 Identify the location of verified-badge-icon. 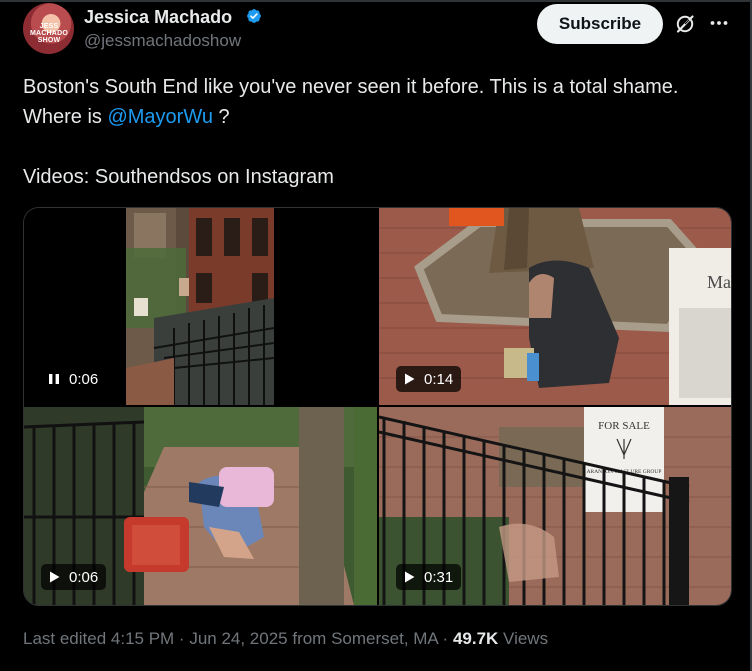
(254, 16).